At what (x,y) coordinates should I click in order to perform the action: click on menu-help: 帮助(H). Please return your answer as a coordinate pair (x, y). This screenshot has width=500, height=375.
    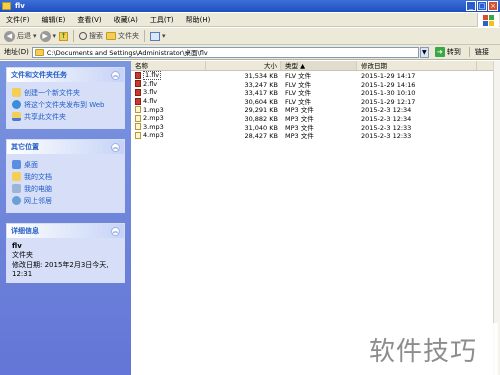
    Looking at the image, I should click on (198, 20).